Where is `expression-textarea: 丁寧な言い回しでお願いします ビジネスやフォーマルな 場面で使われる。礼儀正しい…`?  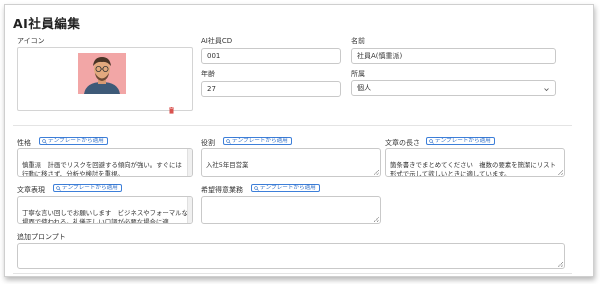
expression-textarea: 丁寧な言い回しでお願いします ビジネスやフォーマルな 場面で使われる。礼儀正しい… is located at coordinates (105, 210).